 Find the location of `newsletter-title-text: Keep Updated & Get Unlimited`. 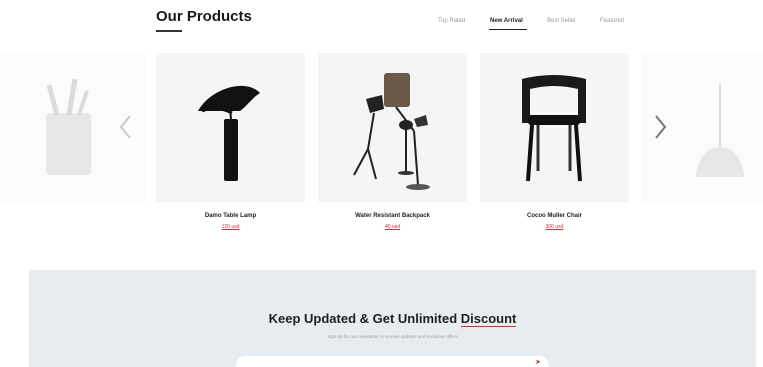

newsletter-title-text: Keep Updated & Get Unlimited is located at coordinates (364, 318).